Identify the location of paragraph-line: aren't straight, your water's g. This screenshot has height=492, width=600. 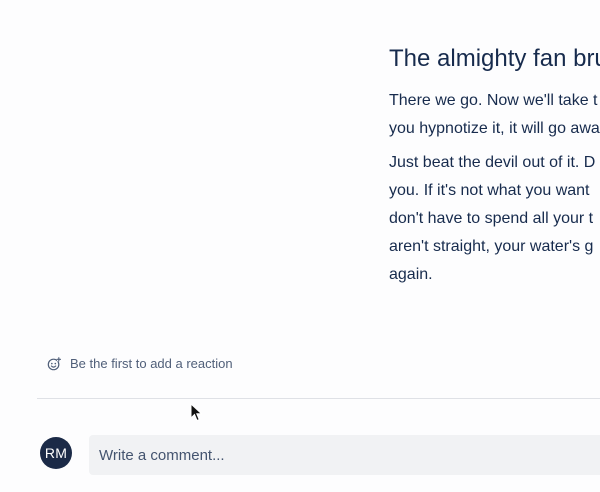
(491, 246).